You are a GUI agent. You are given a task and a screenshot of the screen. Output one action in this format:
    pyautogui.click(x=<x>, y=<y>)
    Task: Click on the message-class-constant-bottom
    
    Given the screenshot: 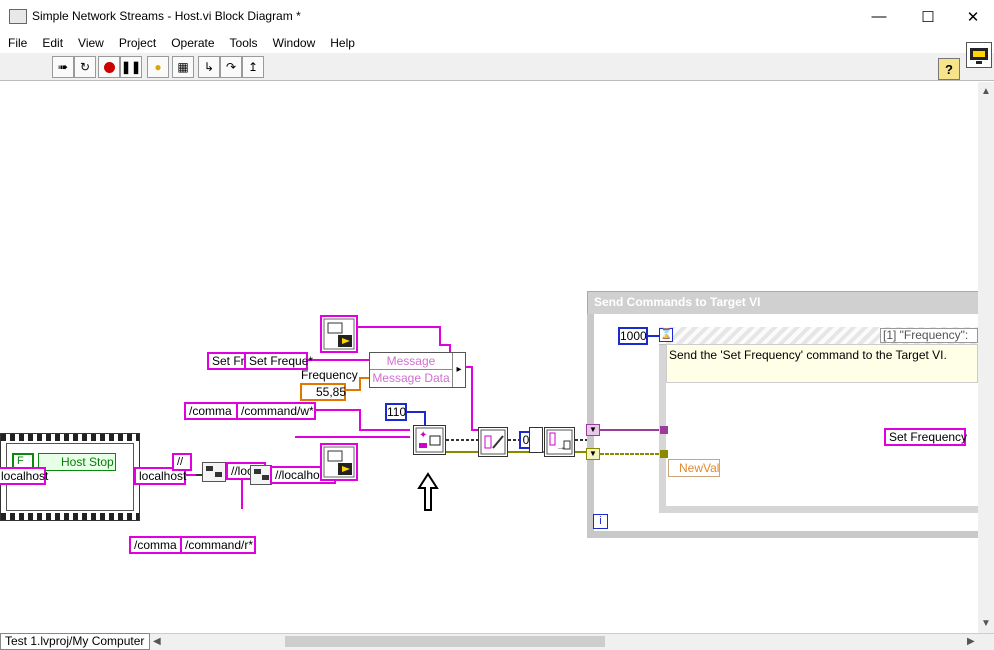 What is the action you would take?
    pyautogui.click(x=339, y=462)
    